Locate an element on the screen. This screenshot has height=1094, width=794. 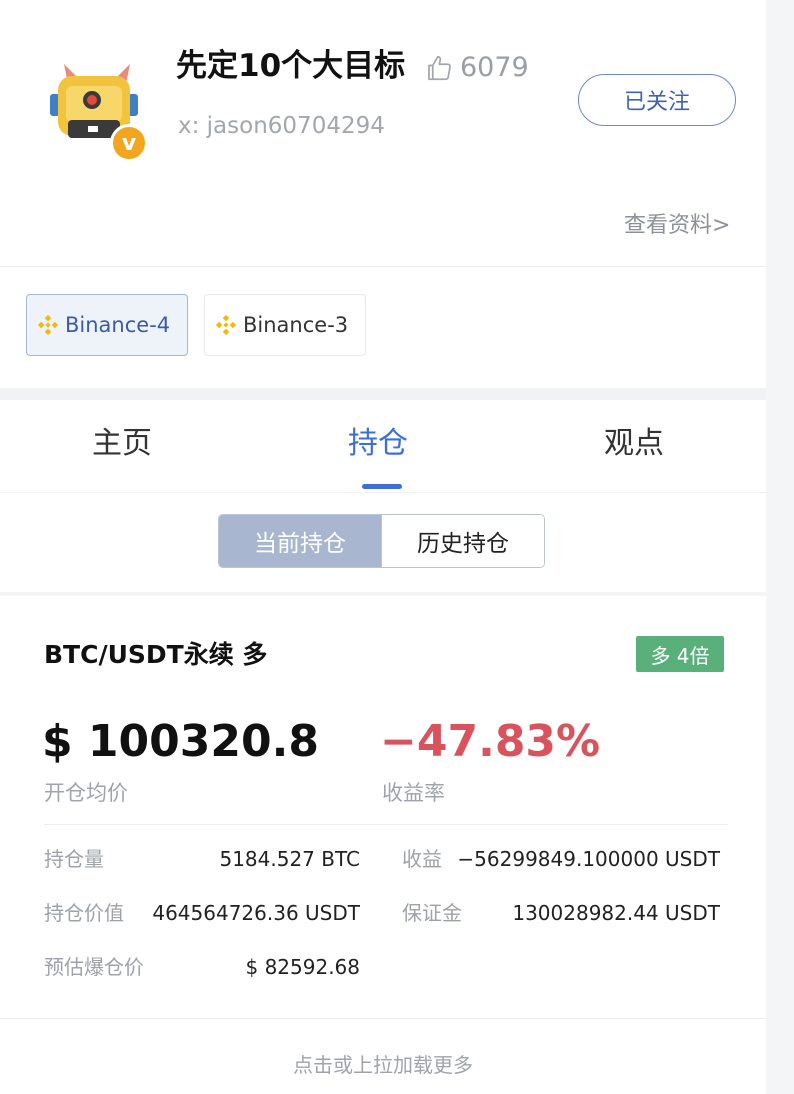
user-id: x: jason60704294 is located at coordinates (281, 126).